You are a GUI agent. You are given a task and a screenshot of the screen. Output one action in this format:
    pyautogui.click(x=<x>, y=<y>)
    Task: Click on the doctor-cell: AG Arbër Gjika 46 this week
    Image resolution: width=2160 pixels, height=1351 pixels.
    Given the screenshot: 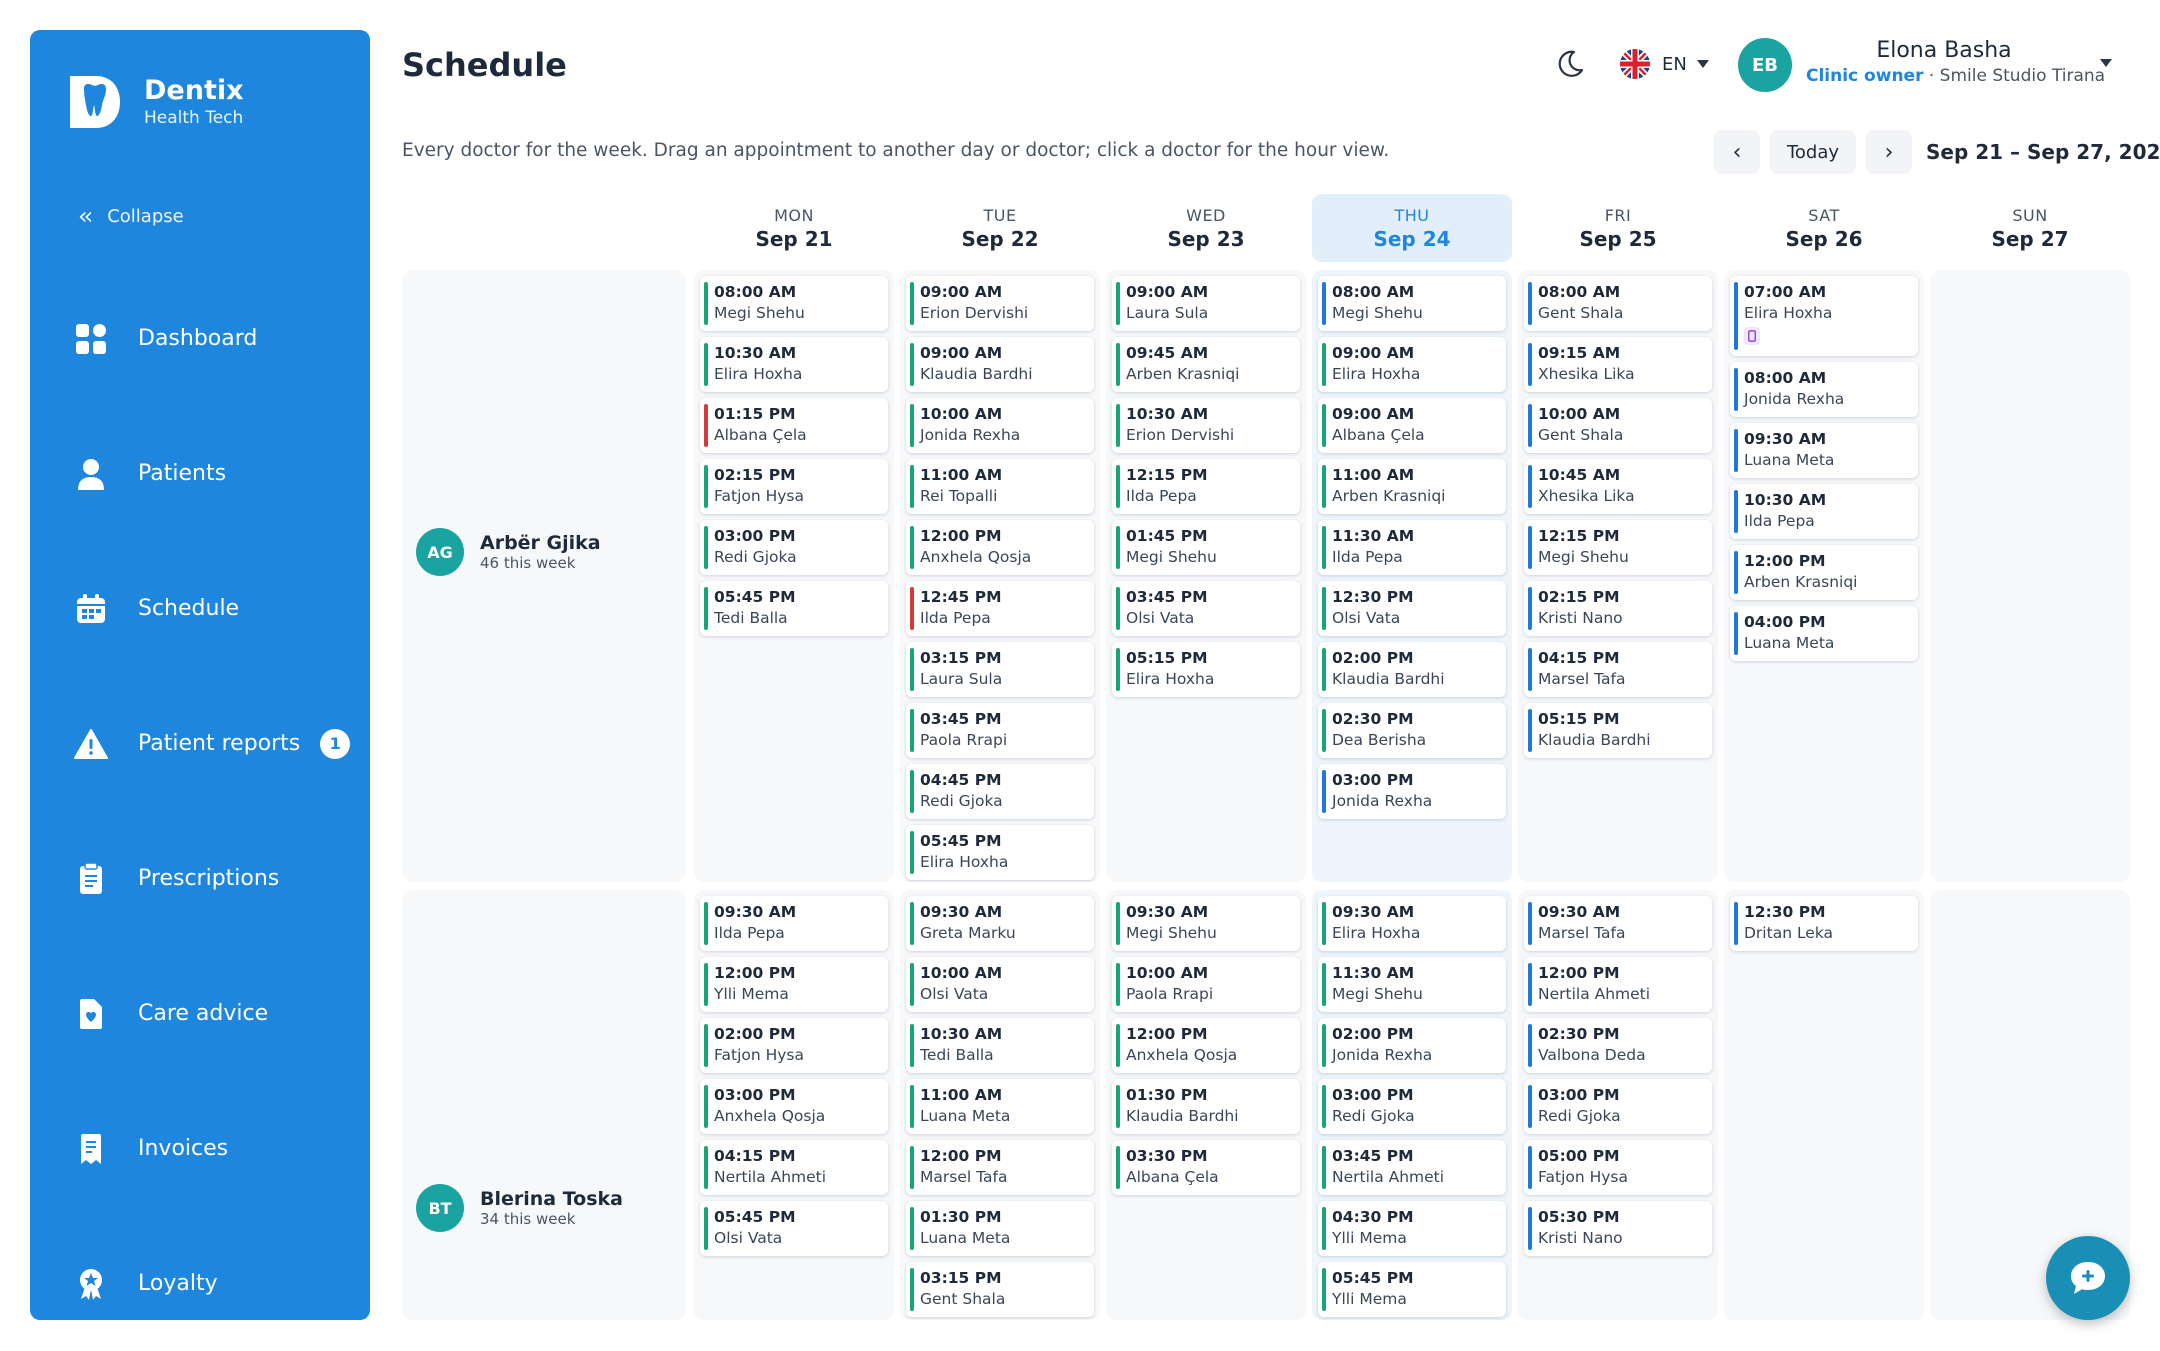 What is the action you would take?
    pyautogui.click(x=544, y=576)
    